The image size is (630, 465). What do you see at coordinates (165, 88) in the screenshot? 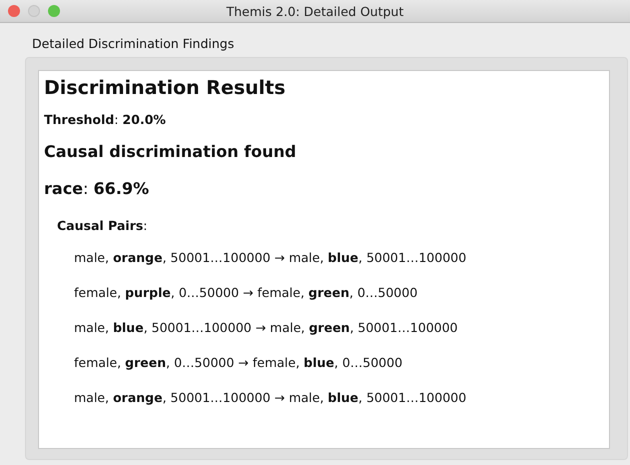
I see `results-heading: Discrimination Results` at bounding box center [165, 88].